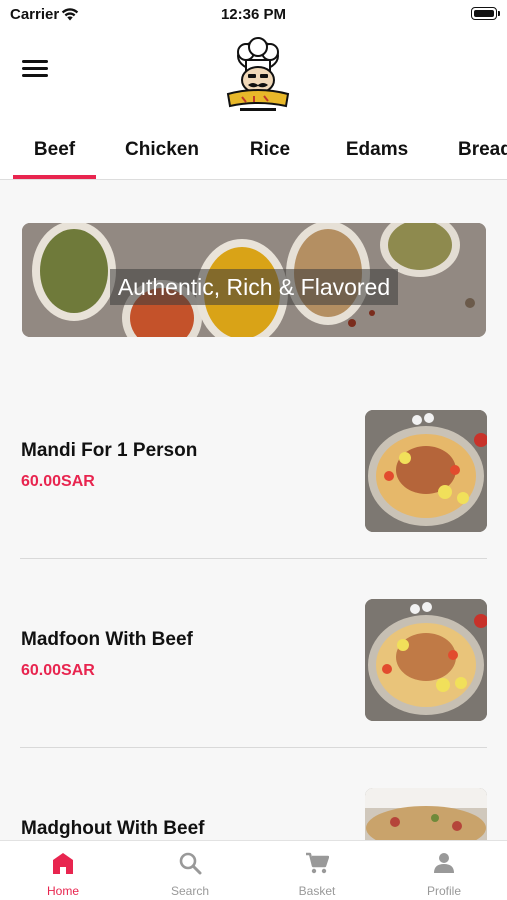 Image resolution: width=507 pixels, height=900 pixels. What do you see at coordinates (443, 891) in the screenshot?
I see `nav-profile-label: Profile` at bounding box center [443, 891].